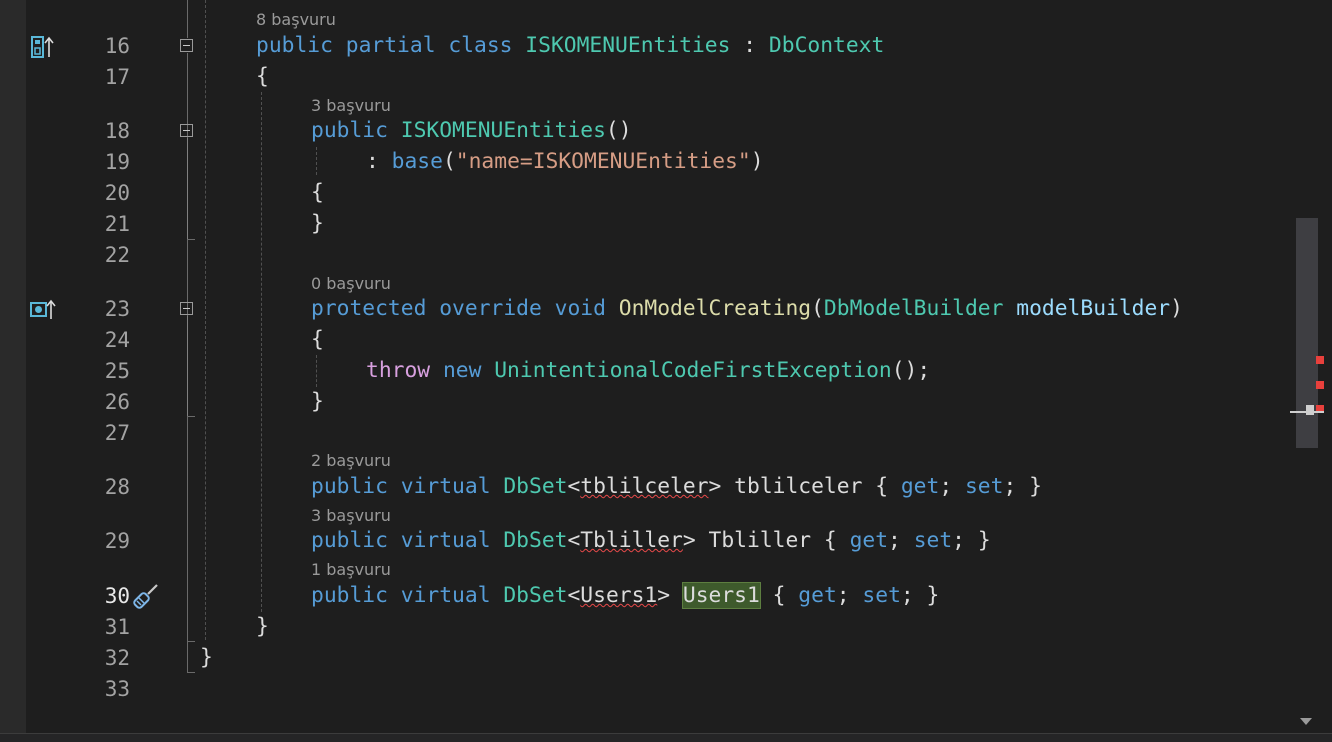 The height and width of the screenshot is (742, 1332). I want to click on code-line: : base("name=ISKOMENUEntities"), so click(565, 161).